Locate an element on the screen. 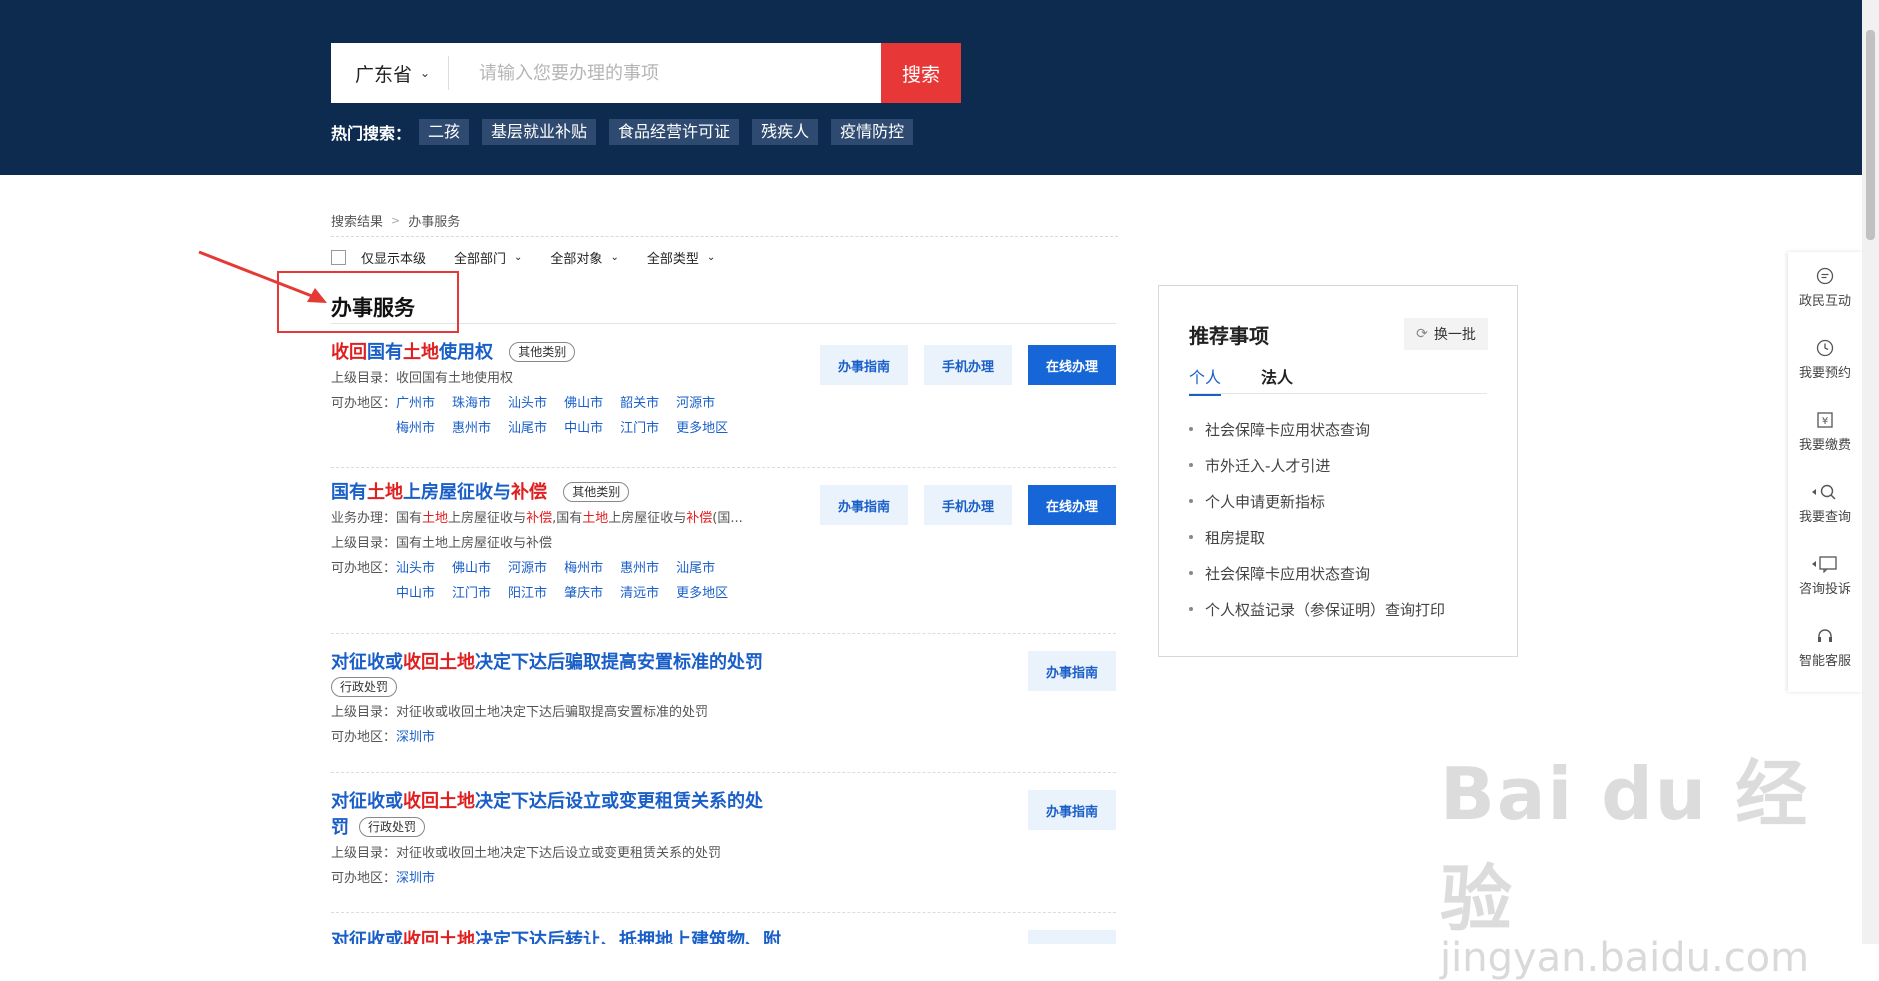 The height and width of the screenshot is (981, 1879). hot-search-label: 热门搜索： is located at coordinates (371, 133).